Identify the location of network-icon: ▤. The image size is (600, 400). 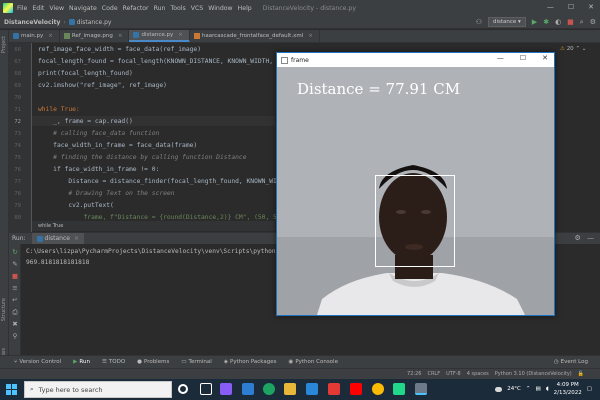
(537, 389).